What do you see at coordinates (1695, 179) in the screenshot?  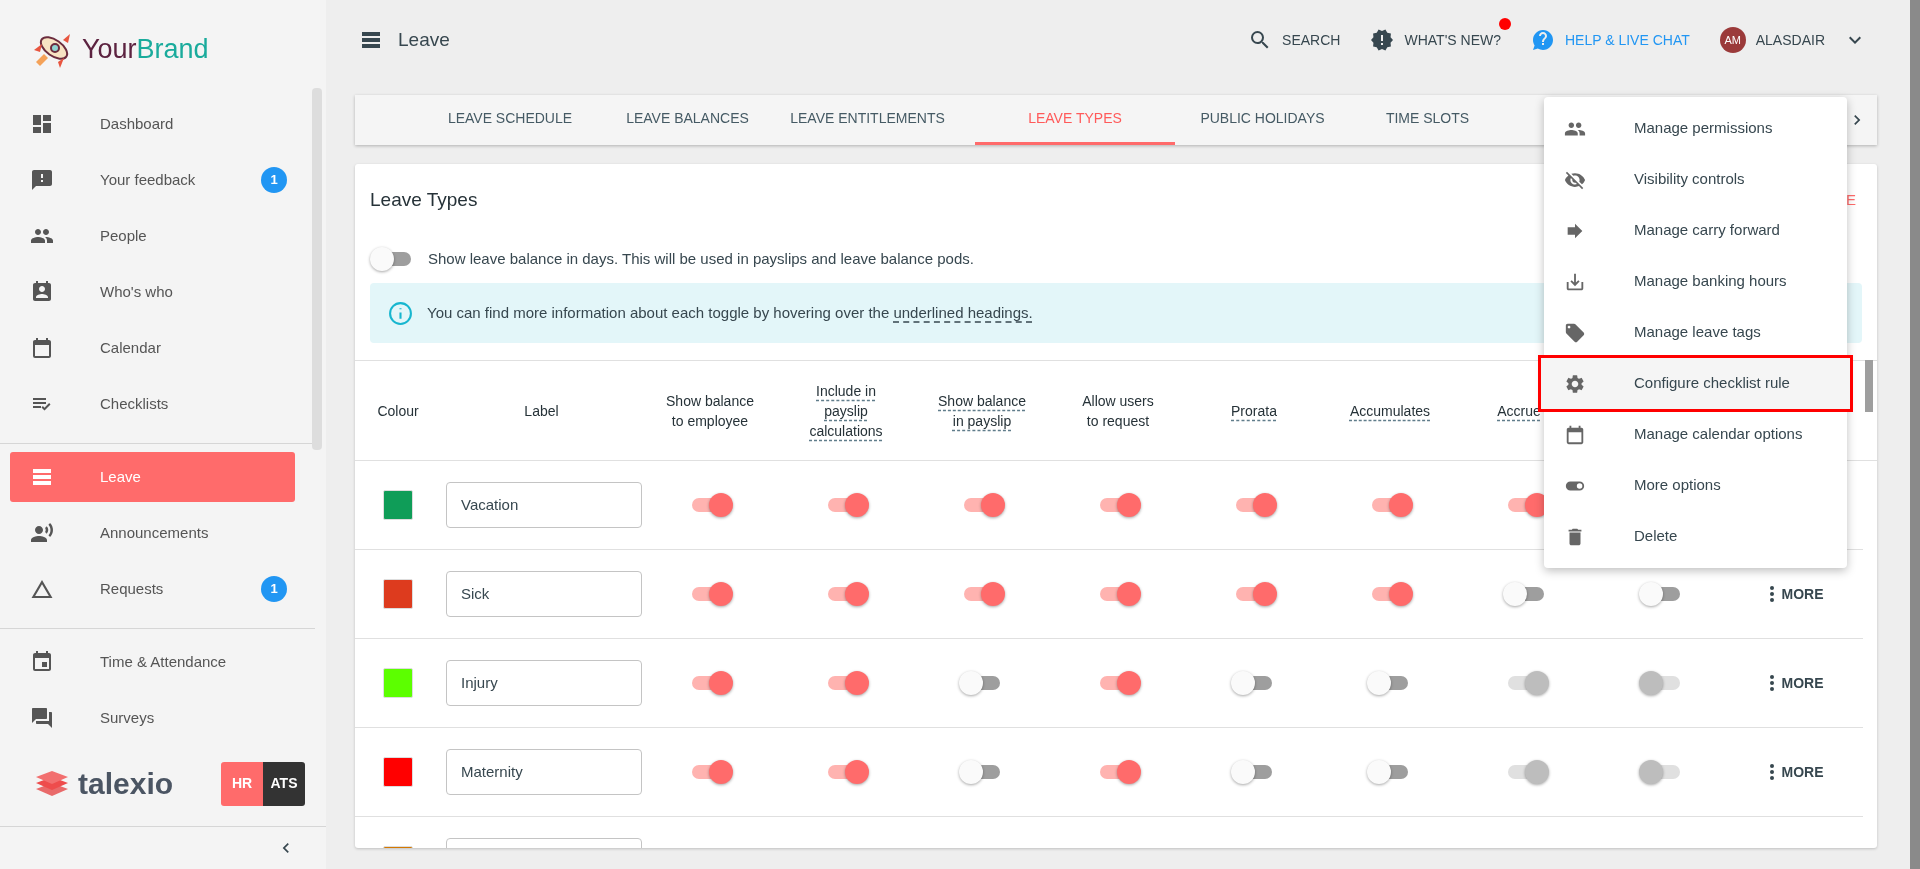 I see `menu-item: Visibility controls` at bounding box center [1695, 179].